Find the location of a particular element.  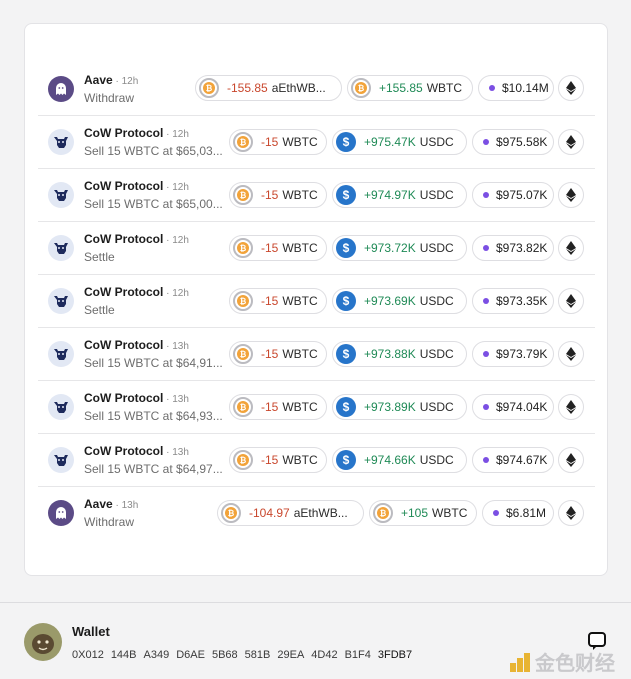

value-pill: $973.82K is located at coordinates (513, 248).